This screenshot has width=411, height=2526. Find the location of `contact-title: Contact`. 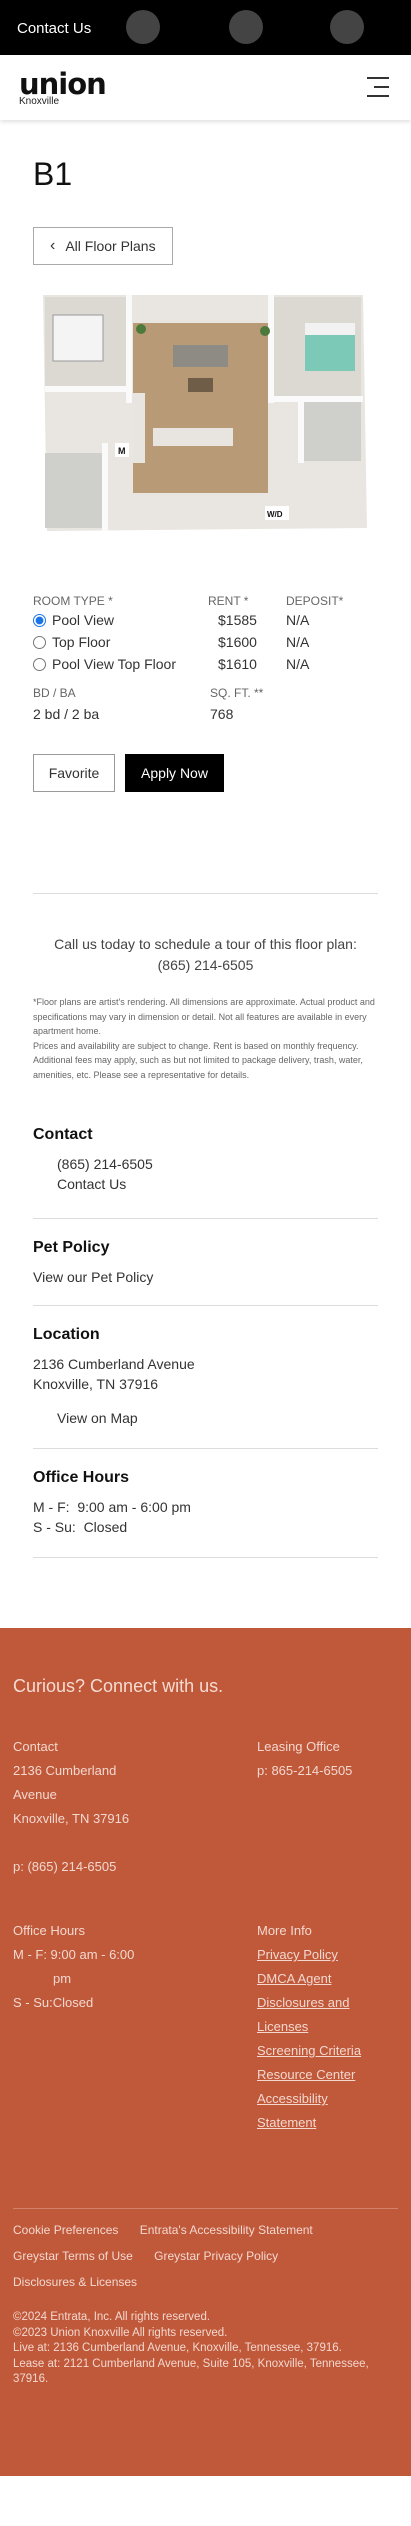

contact-title: Contact is located at coordinates (63, 1134).